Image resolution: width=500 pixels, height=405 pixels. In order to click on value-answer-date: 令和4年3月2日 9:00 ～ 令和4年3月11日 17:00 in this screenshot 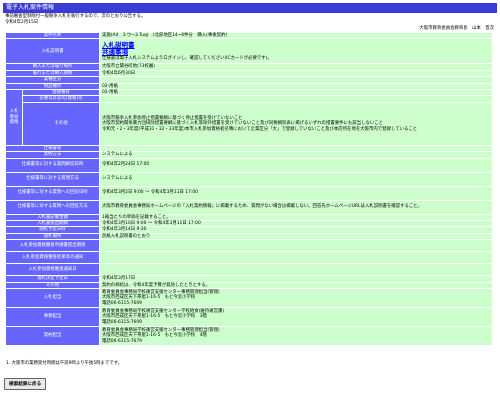, I will do `click(296, 193)`.